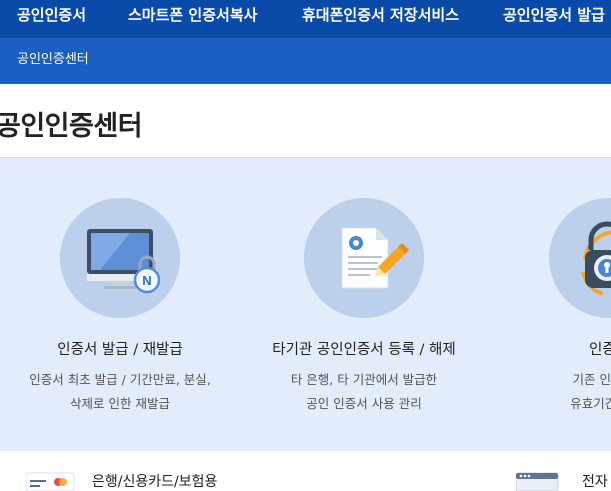  I want to click on card-desc-line: 기존 인증서의, so click(591, 379).